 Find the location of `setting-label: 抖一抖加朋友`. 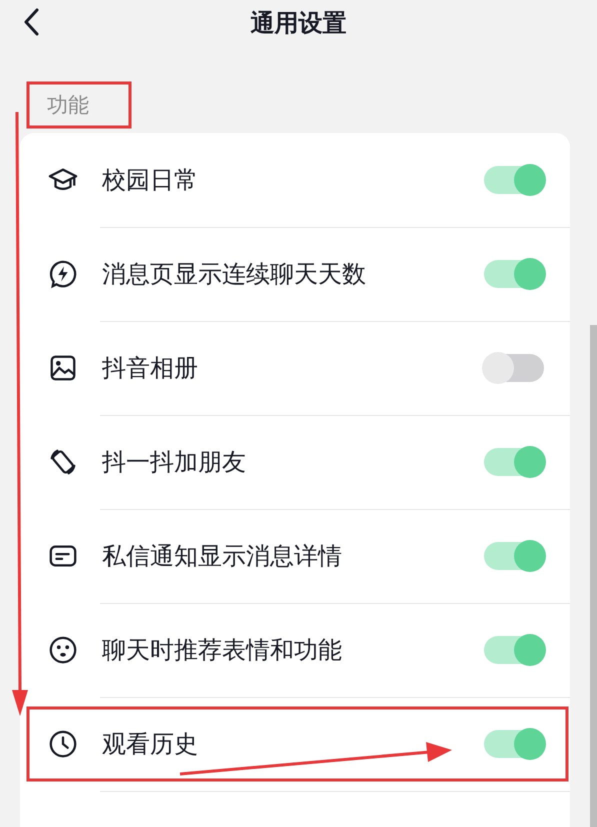

setting-label: 抖一抖加朋友 is located at coordinates (174, 462).